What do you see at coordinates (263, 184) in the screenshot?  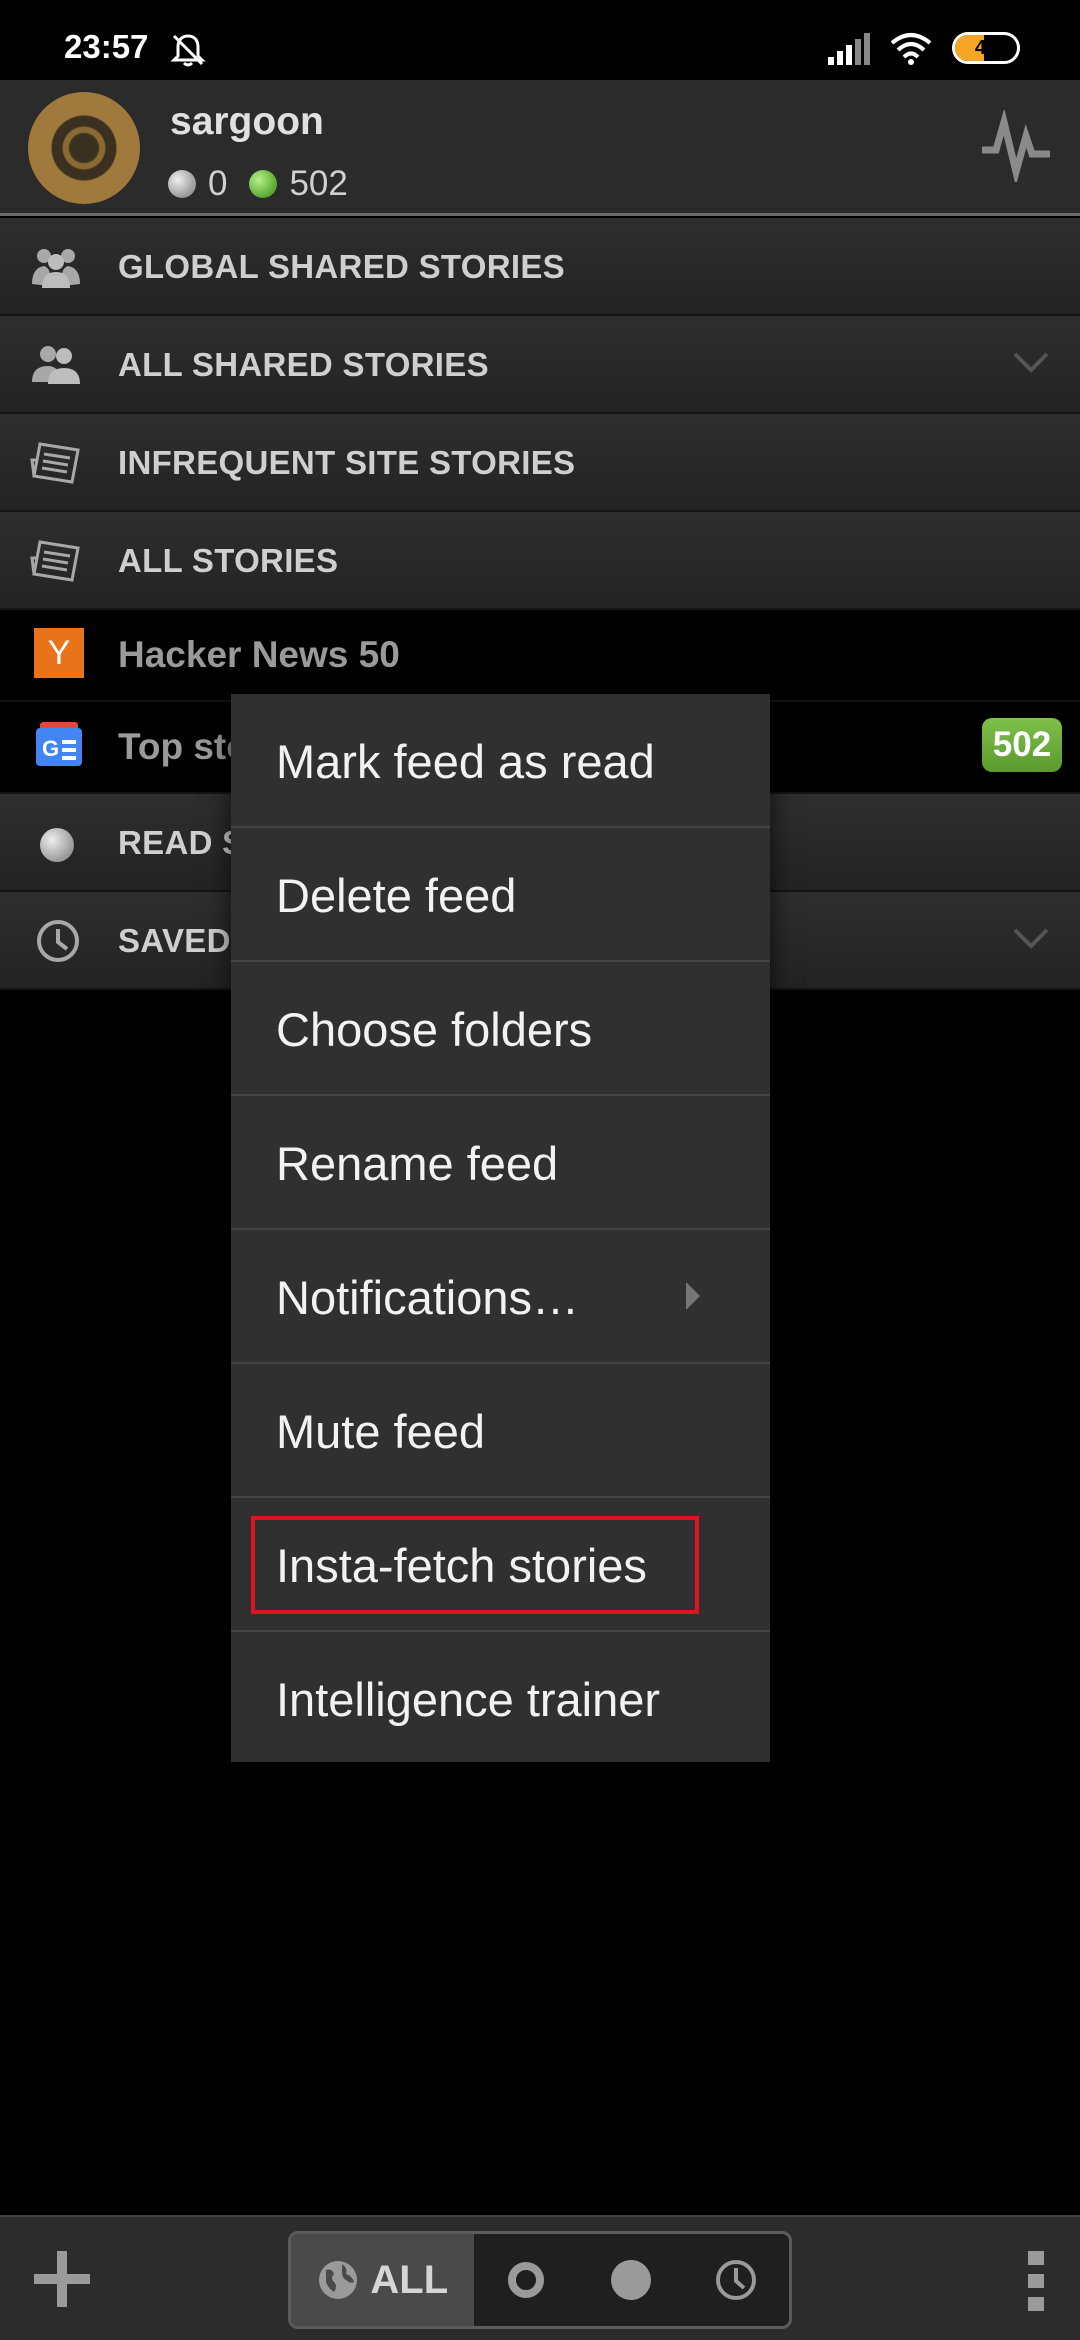 I see `unread-dot-icon` at bounding box center [263, 184].